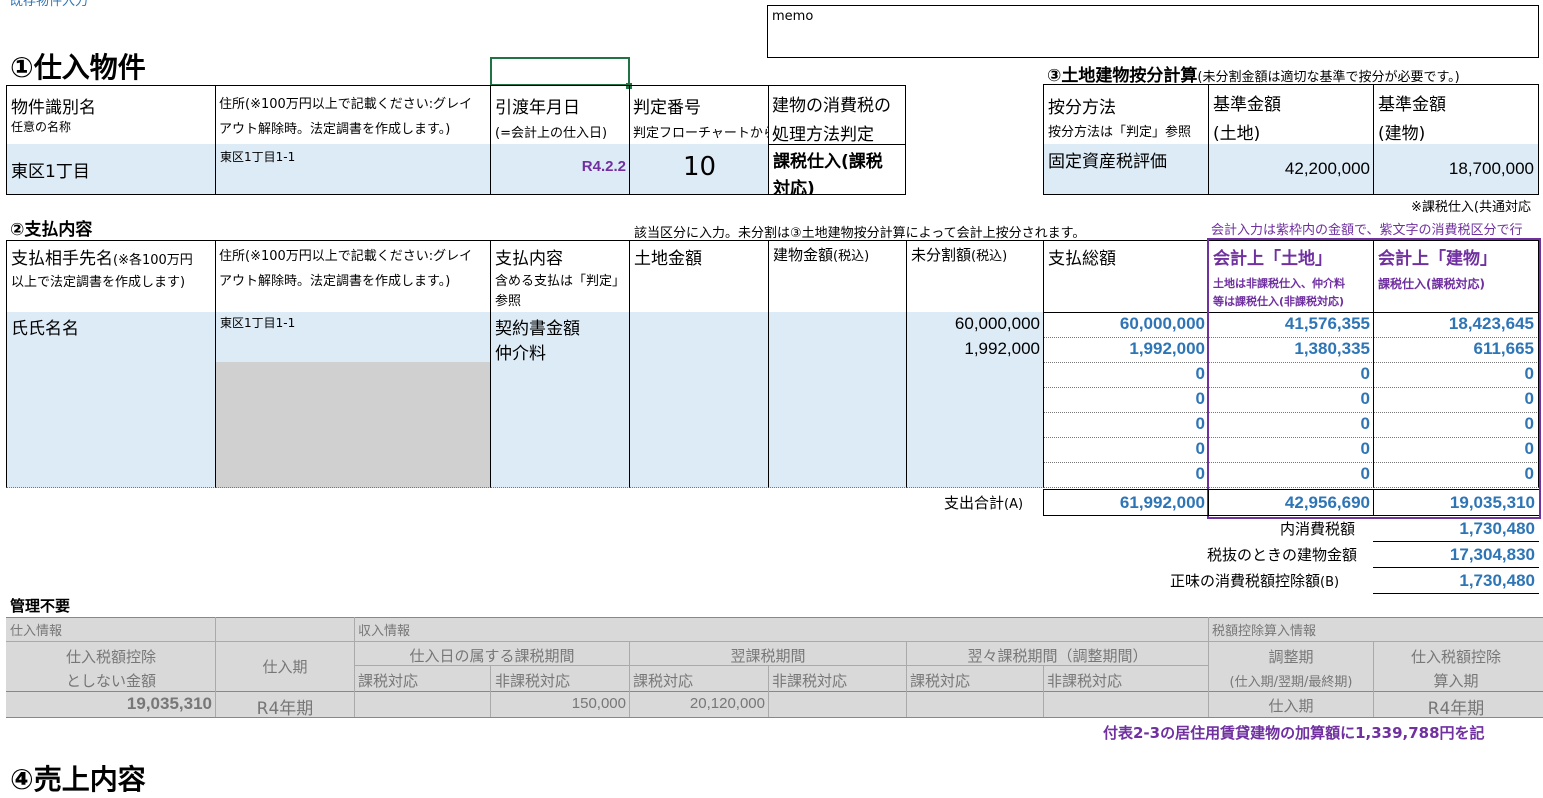 The image size is (1543, 798). I want to click on base-bldg-cell: 18,700,000, so click(1456, 169).